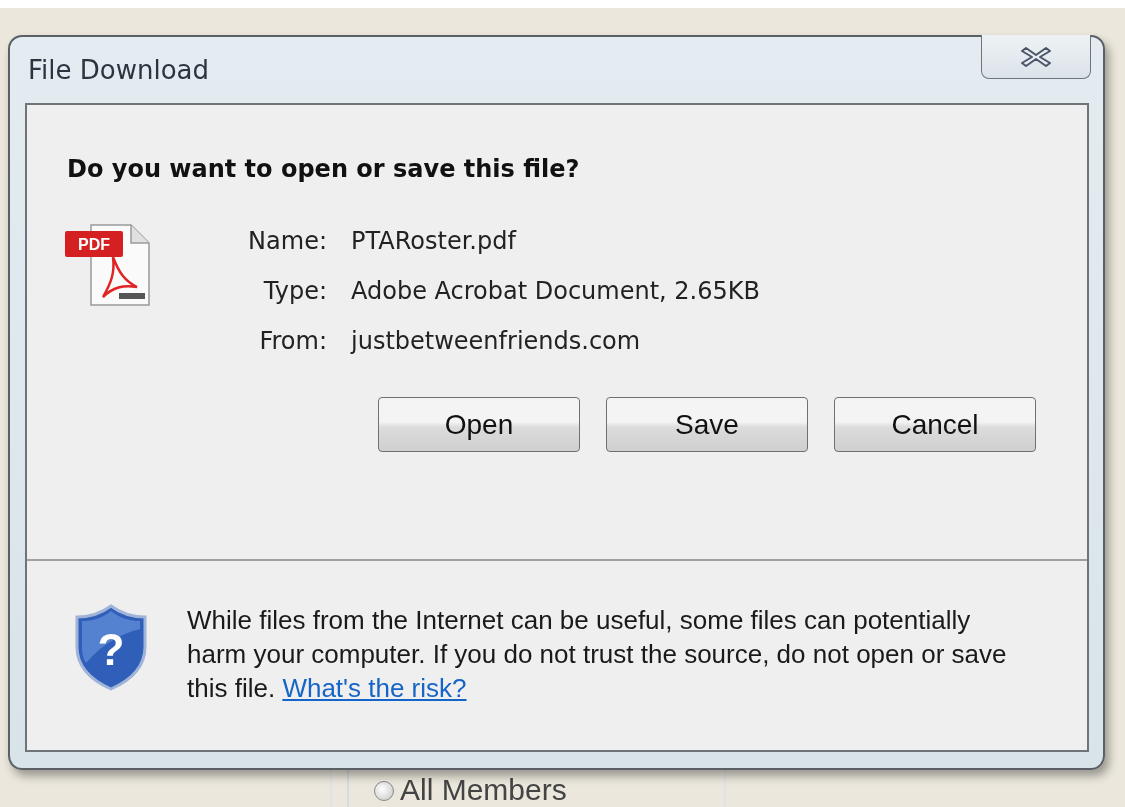  Describe the element at coordinates (496, 341) in the screenshot. I see `field-value: justbetweenfriends.com` at that location.